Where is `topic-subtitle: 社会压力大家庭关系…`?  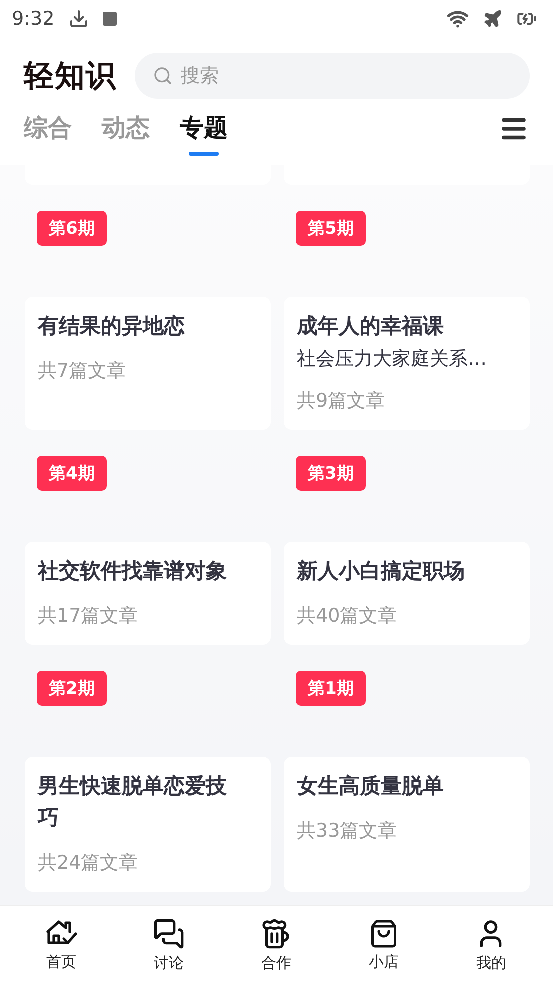
topic-subtitle: 社会压力大家庭关系… is located at coordinates (392, 359).